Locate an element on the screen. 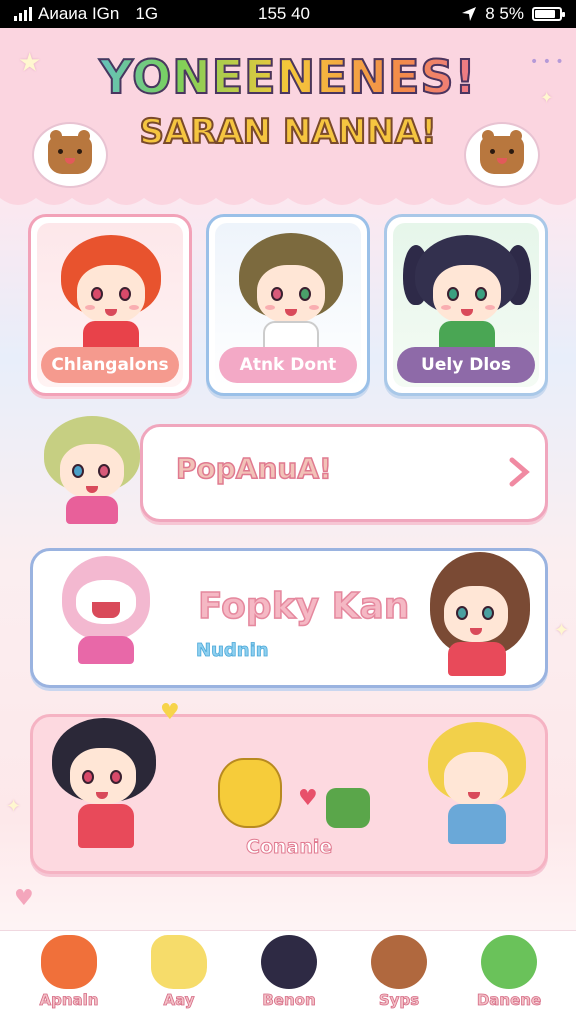  bottle-mascot is located at coordinates (250, 793).